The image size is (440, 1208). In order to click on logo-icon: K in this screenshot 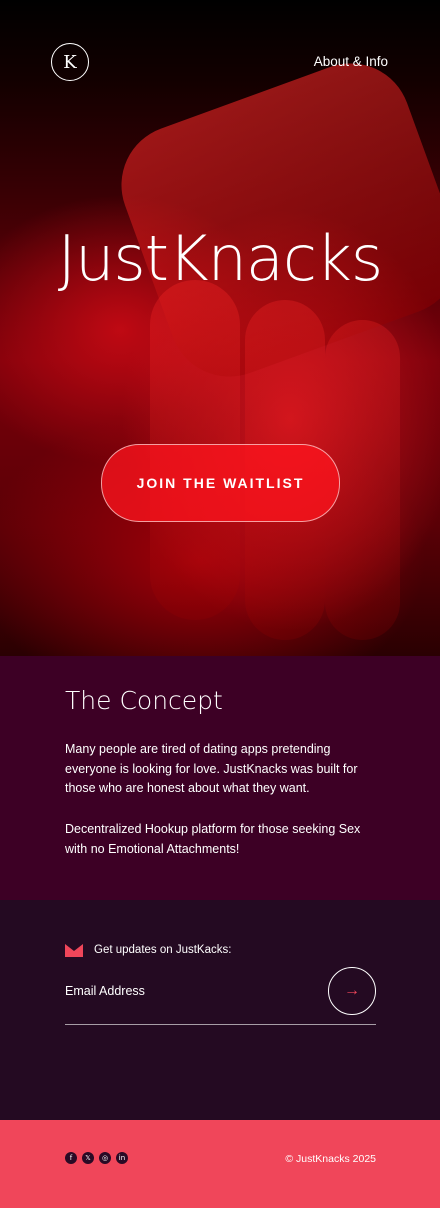, I will do `click(70, 62)`.